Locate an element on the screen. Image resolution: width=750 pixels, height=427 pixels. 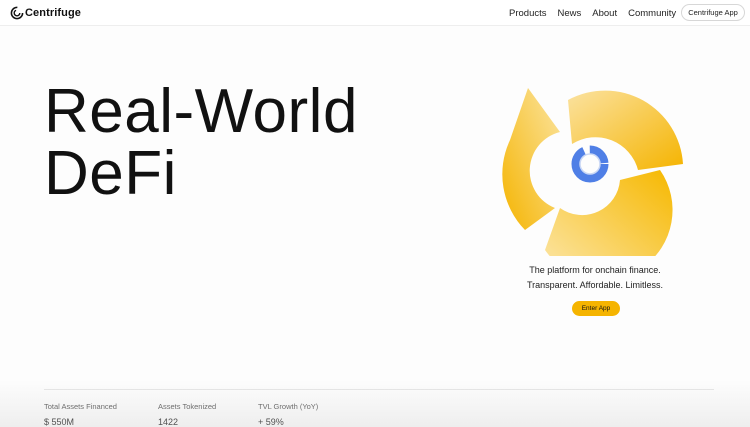
nav-item-about: About is located at coordinates (604, 13).